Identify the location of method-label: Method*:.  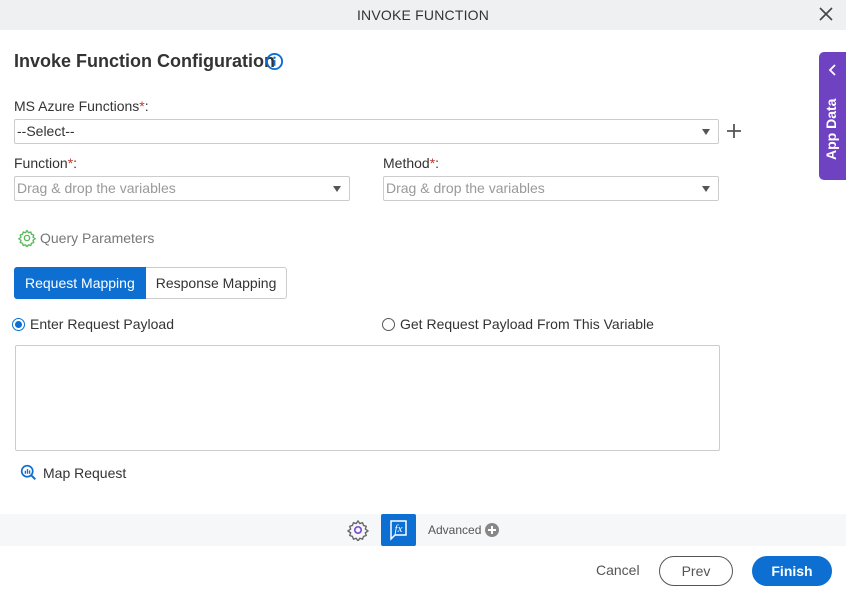
(411, 163).